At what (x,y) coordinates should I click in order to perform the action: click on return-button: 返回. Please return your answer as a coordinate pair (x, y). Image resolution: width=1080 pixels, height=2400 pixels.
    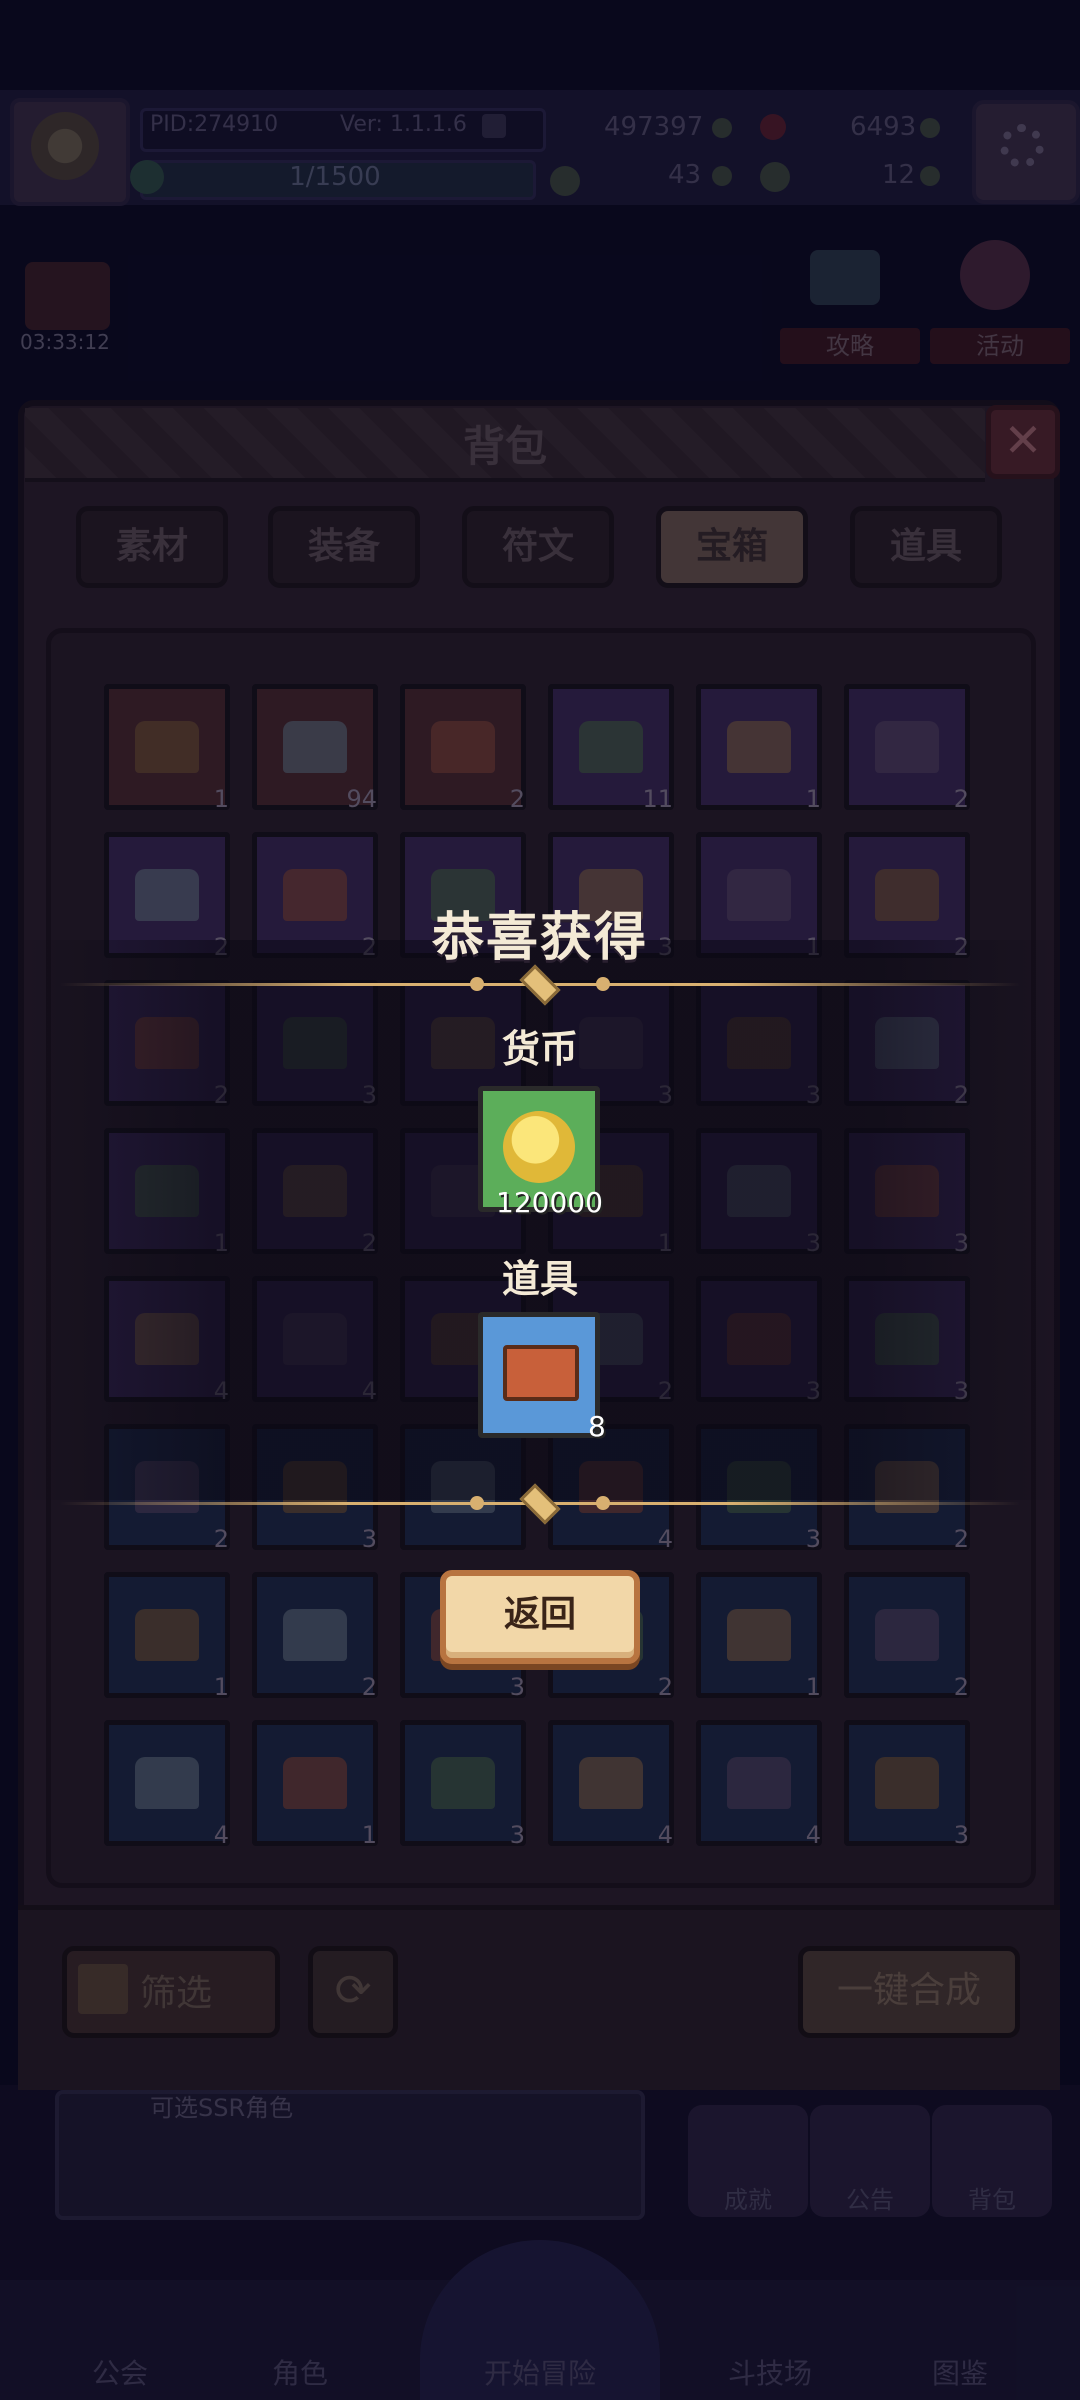
    Looking at the image, I should click on (540, 1617).